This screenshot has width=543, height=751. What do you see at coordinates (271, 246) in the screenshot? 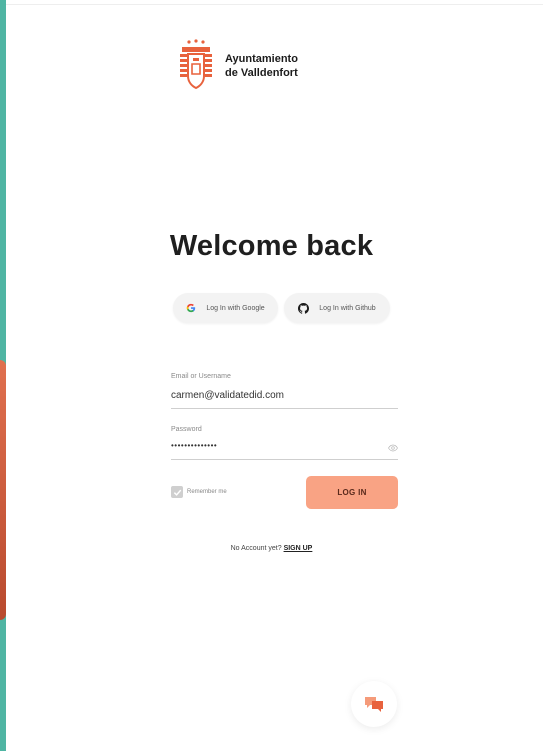
I see `page-title: Welcome back` at bounding box center [271, 246].